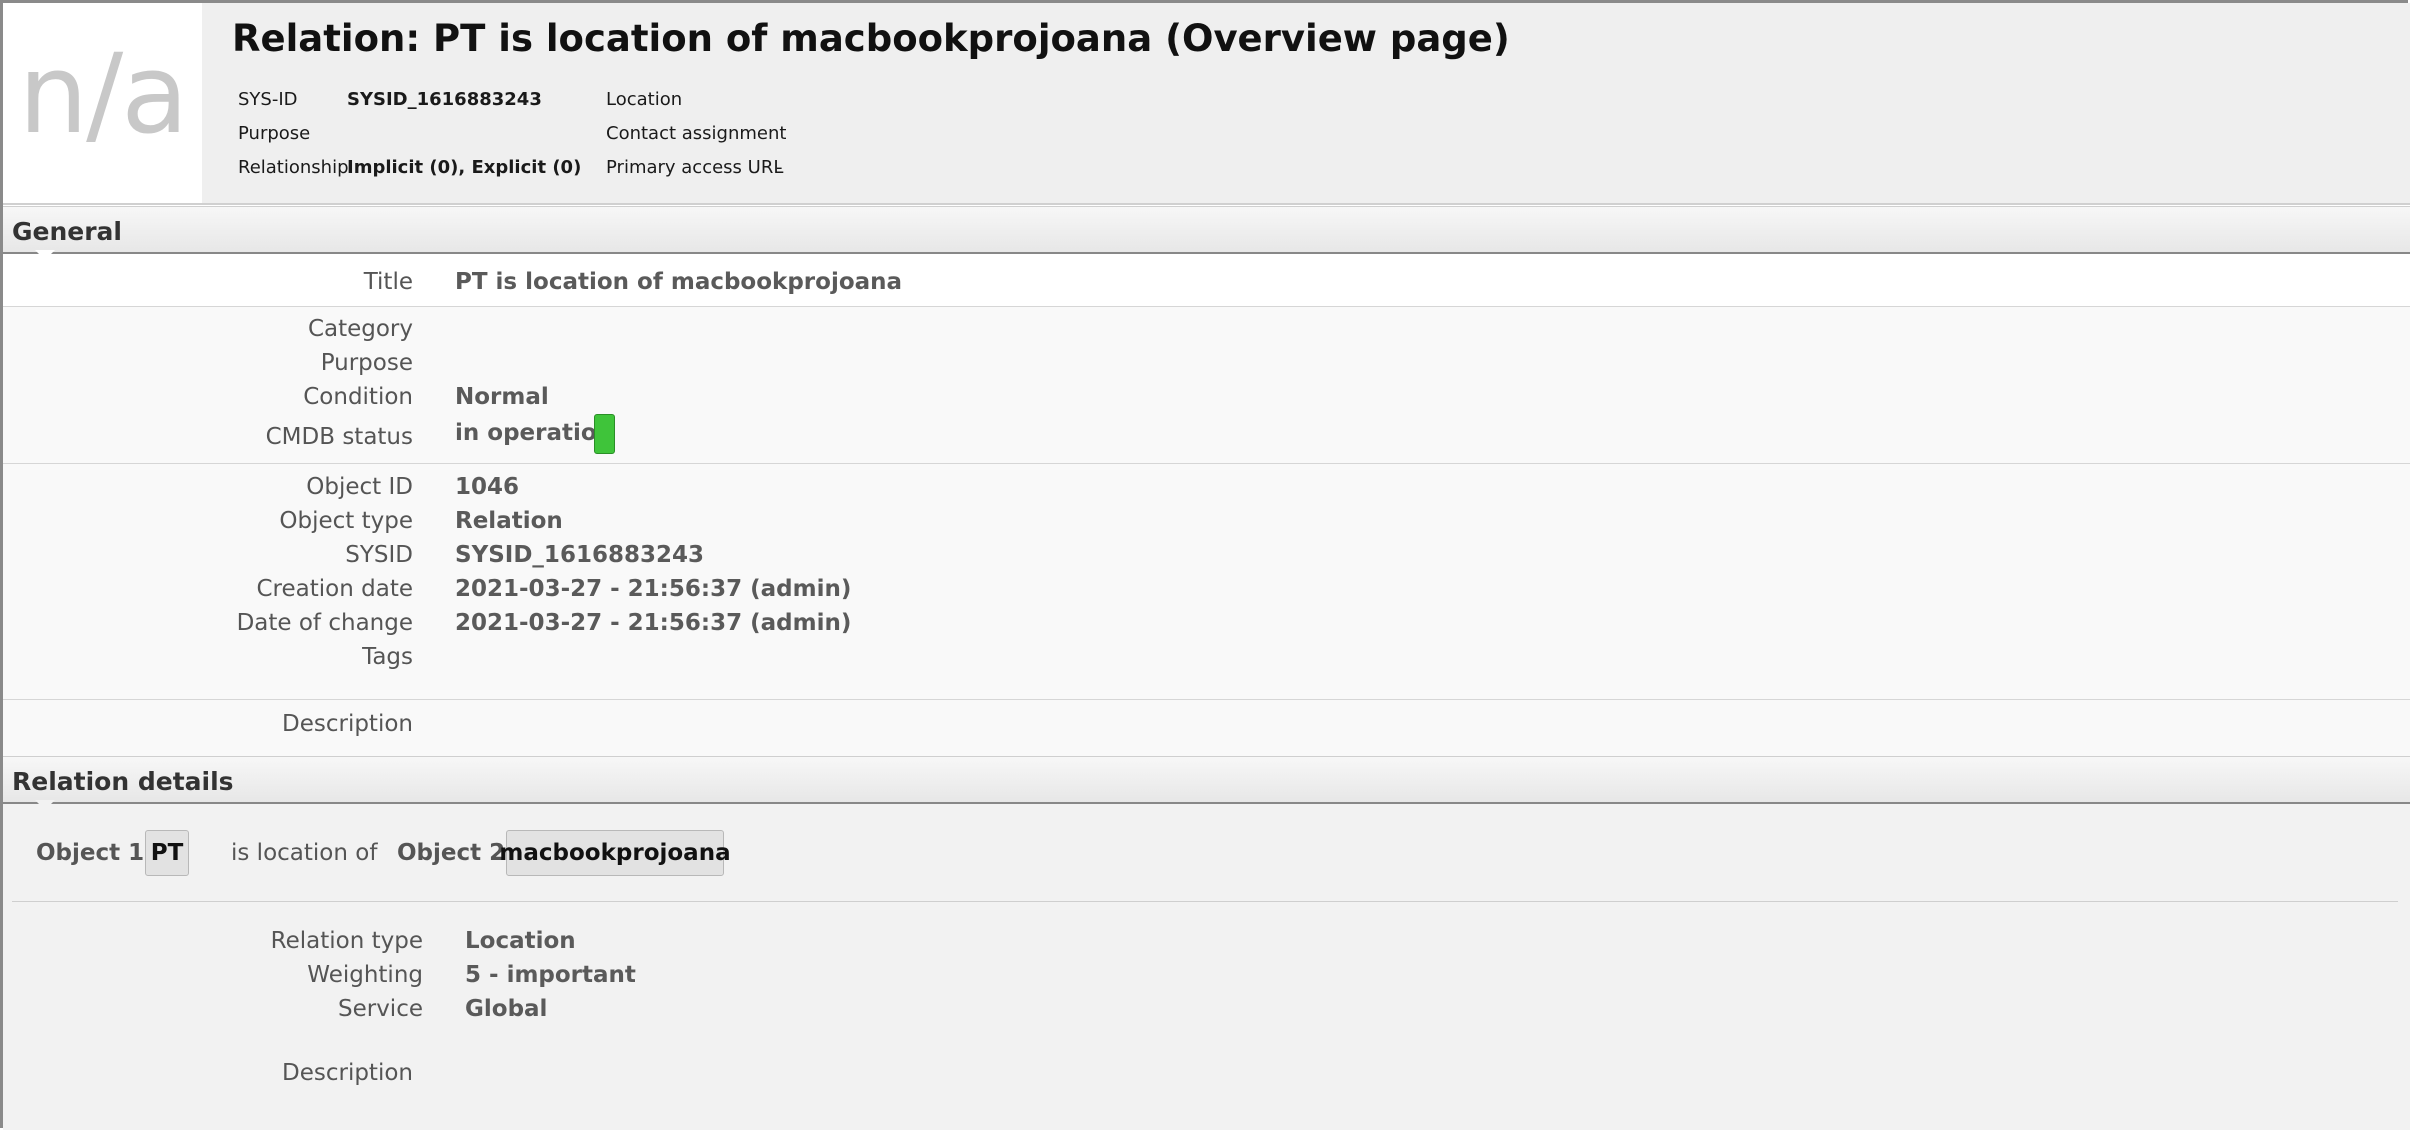 The width and height of the screenshot is (2410, 1130). What do you see at coordinates (644, 99) in the screenshot?
I see `meta-location-label: Location` at bounding box center [644, 99].